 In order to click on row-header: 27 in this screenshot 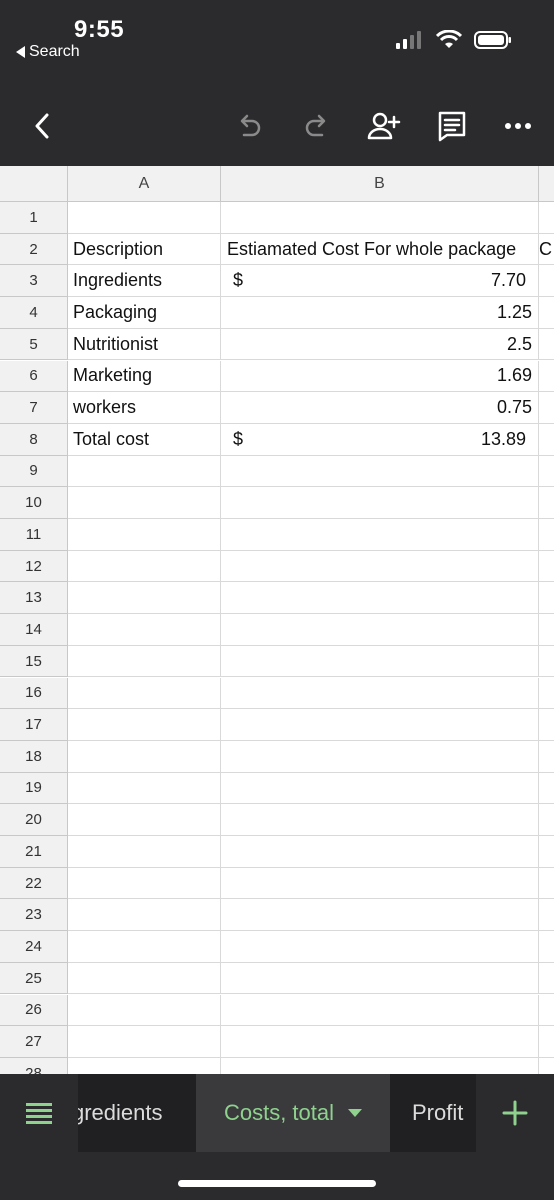, I will do `click(34, 1042)`.